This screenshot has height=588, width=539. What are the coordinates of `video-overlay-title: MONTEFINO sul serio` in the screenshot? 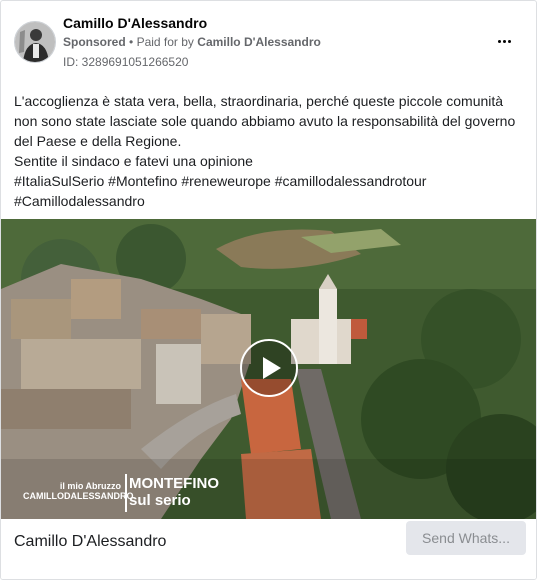 It's located at (174, 492).